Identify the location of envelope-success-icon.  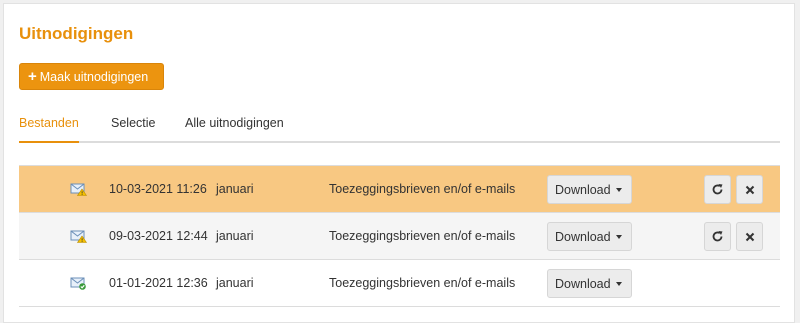
(78, 283).